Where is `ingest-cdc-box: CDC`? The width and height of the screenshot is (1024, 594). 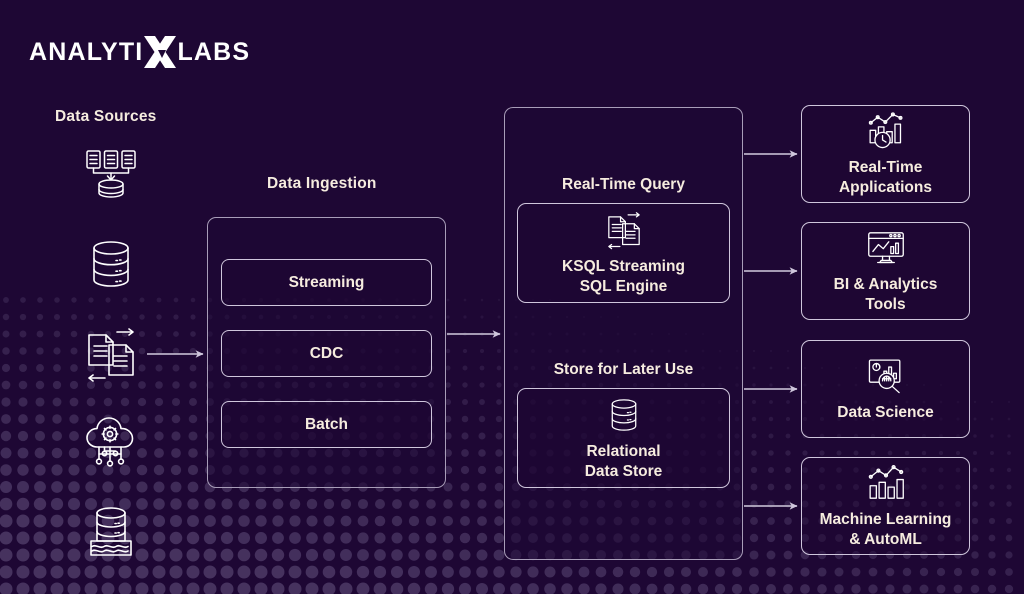 ingest-cdc-box: CDC is located at coordinates (326, 353).